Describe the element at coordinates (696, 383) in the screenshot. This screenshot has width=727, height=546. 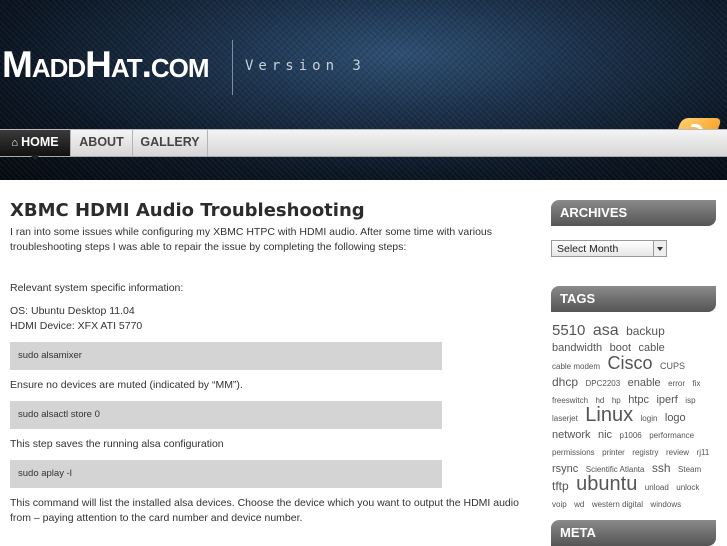
I see `tag-link: fix` at that location.